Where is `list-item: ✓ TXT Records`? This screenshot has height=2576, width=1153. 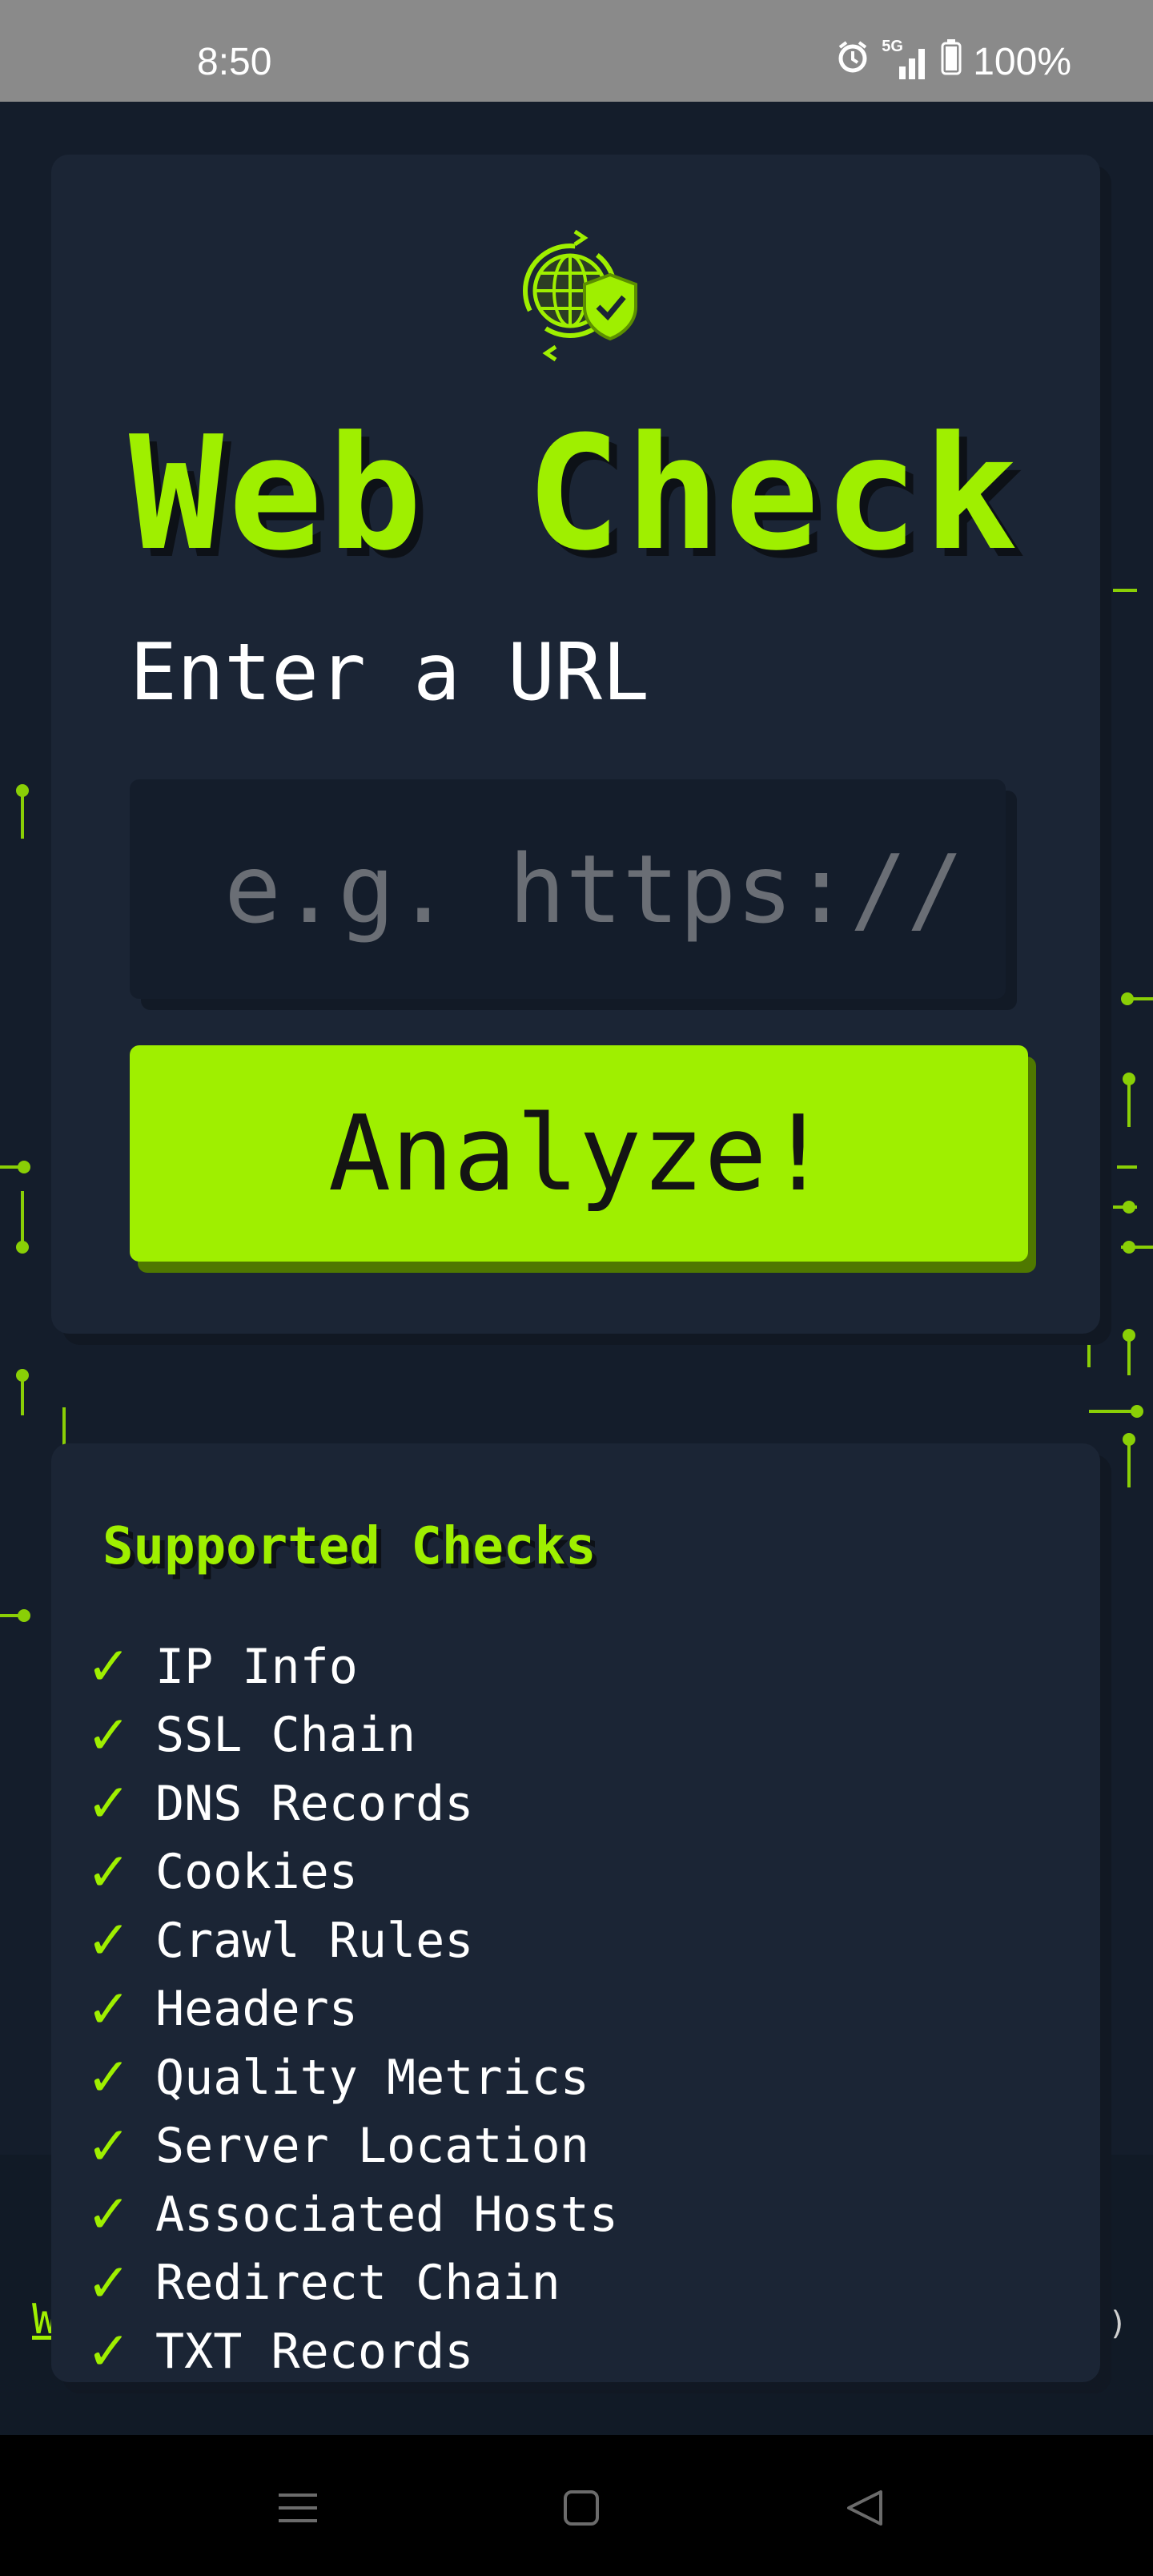 list-item: ✓ TXT Records is located at coordinates (352, 2351).